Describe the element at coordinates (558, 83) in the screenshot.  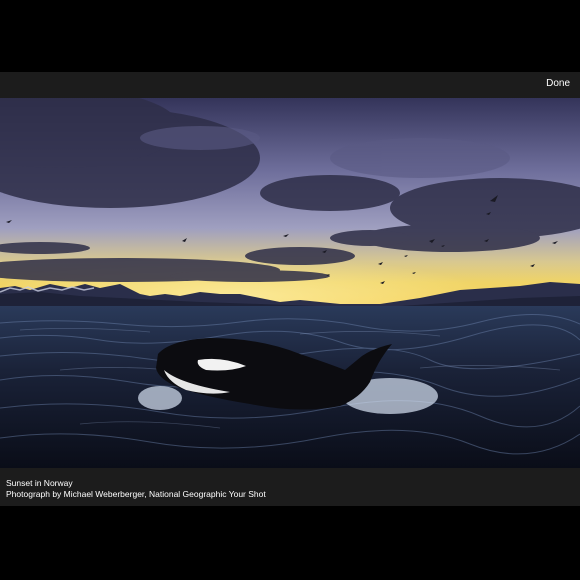
I see `done-button: Done` at that location.